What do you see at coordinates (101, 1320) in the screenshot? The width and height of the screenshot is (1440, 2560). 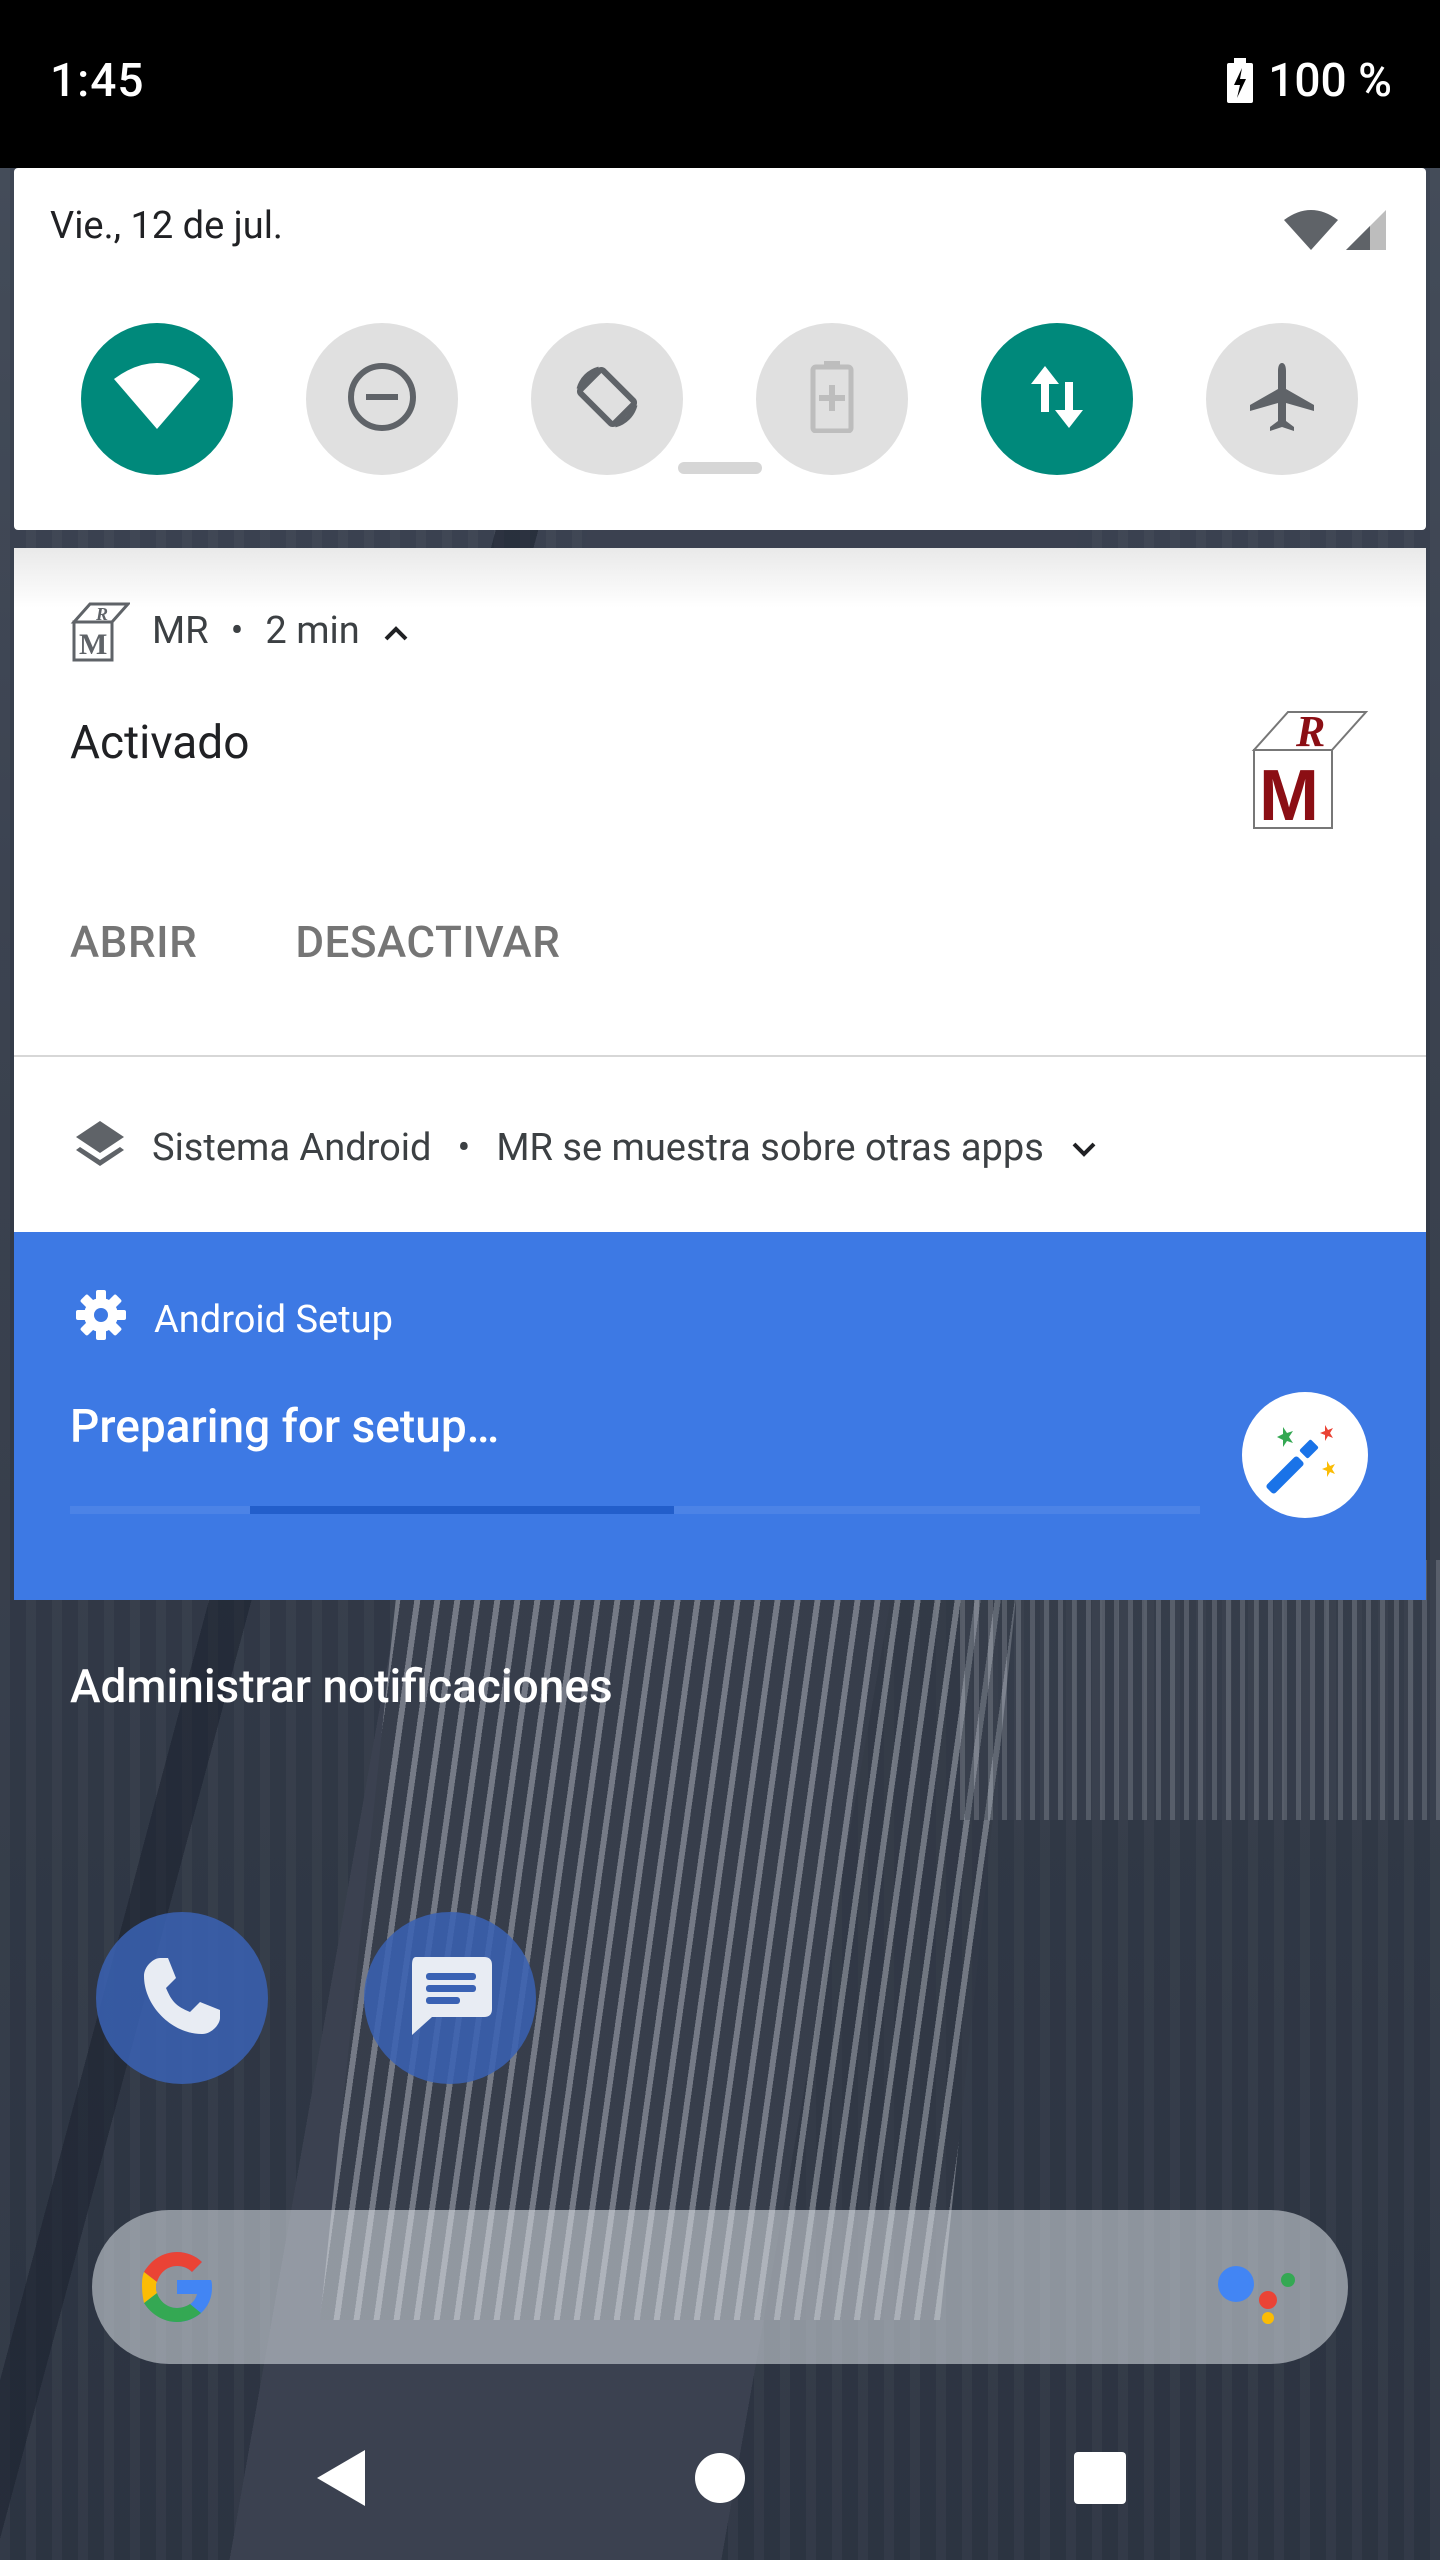 I see `gear-icon` at bounding box center [101, 1320].